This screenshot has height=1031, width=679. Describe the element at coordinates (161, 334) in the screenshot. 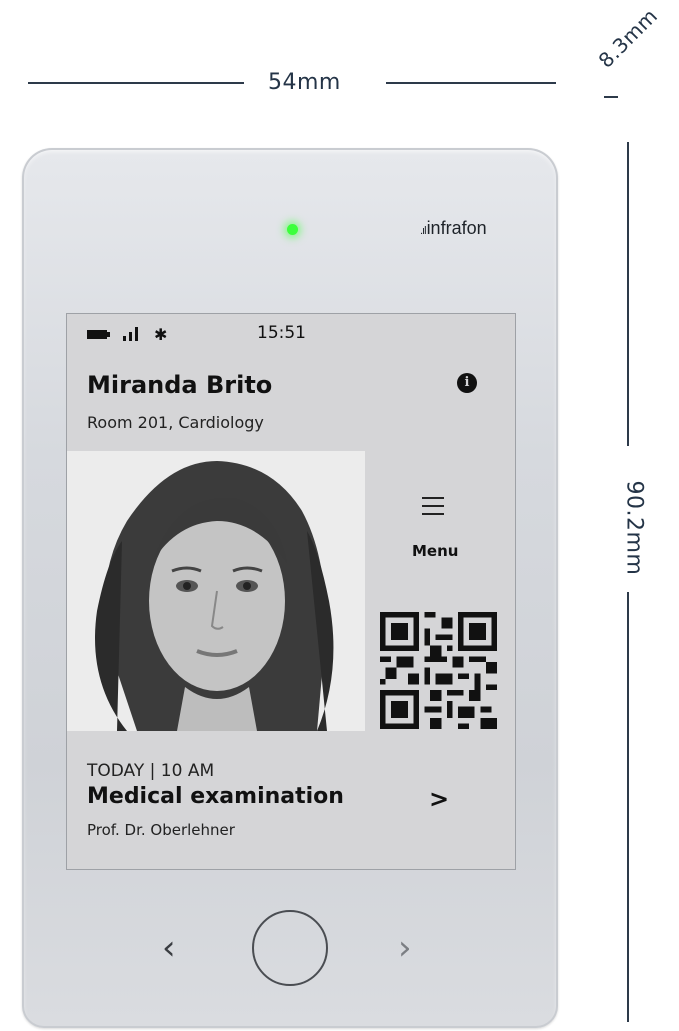

I see `bluetooth-icon: ✱` at that location.